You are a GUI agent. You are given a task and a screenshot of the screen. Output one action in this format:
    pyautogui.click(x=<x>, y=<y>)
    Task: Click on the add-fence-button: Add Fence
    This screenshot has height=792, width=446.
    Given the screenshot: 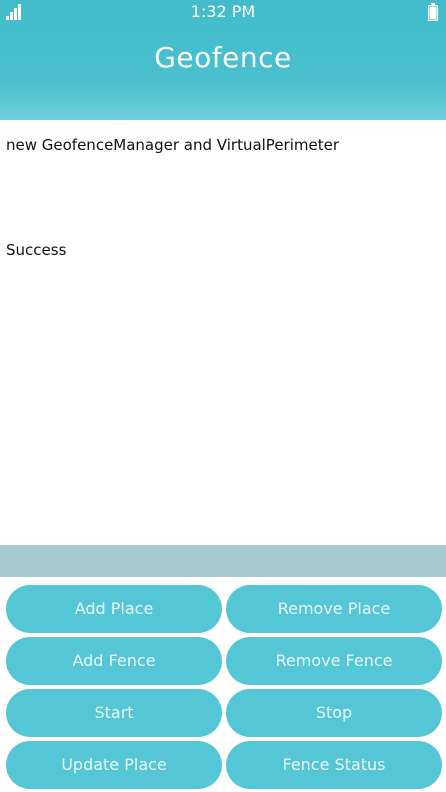 What is the action you would take?
    pyautogui.click(x=114, y=661)
    